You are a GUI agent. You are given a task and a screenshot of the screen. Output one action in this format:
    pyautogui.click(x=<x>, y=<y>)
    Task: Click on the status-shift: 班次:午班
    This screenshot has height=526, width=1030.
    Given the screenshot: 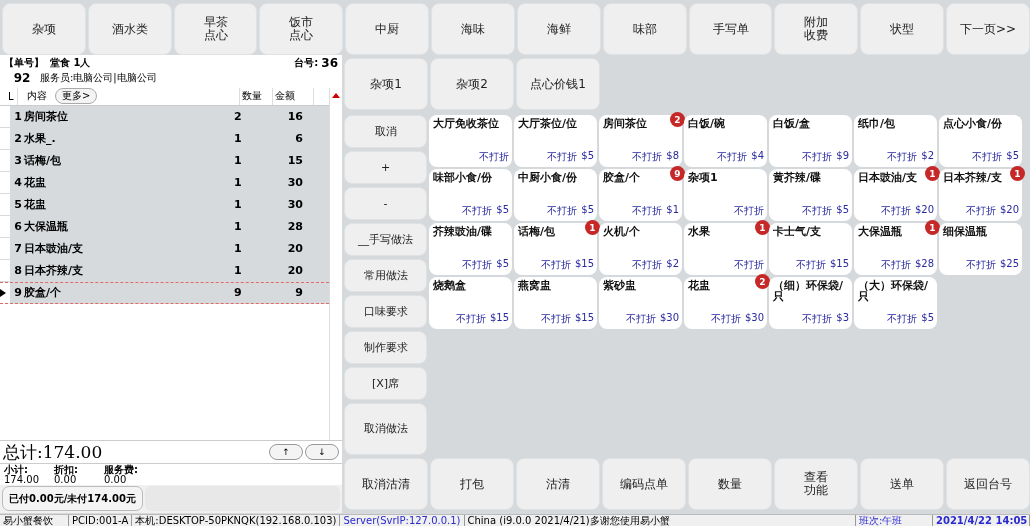 What is the action you would take?
    pyautogui.click(x=894, y=520)
    